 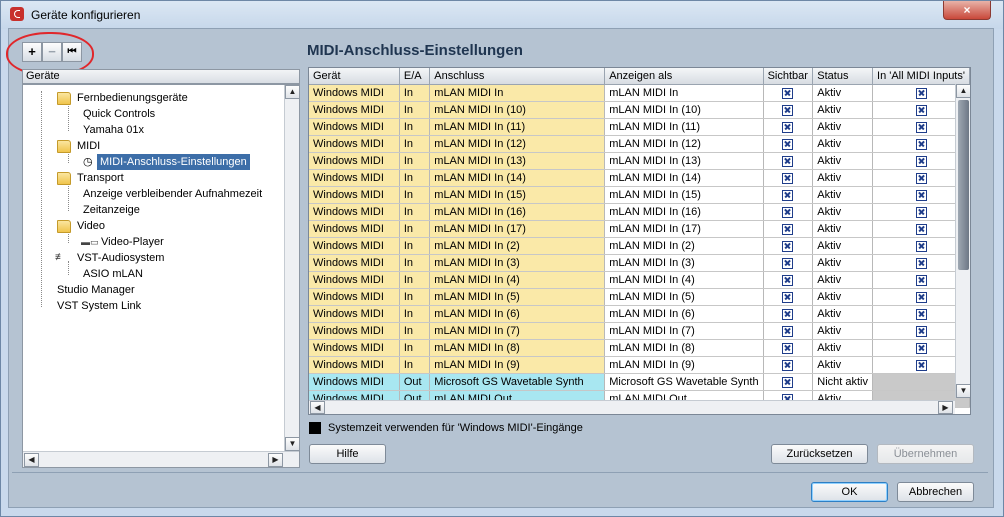 What do you see at coordinates (921, 76) in the screenshot?
I see `column-header-all-midi-inputs: In 'All MIDI Inputs'` at bounding box center [921, 76].